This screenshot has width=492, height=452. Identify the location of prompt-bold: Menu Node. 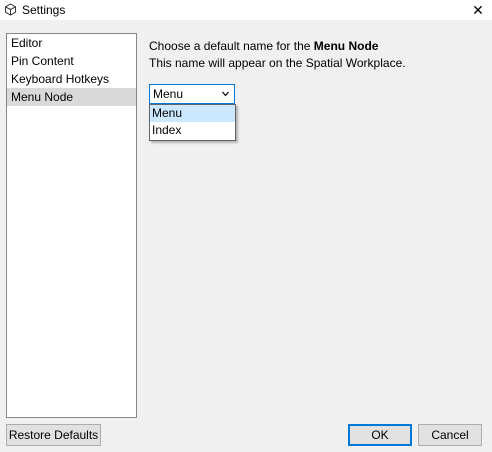
(346, 46).